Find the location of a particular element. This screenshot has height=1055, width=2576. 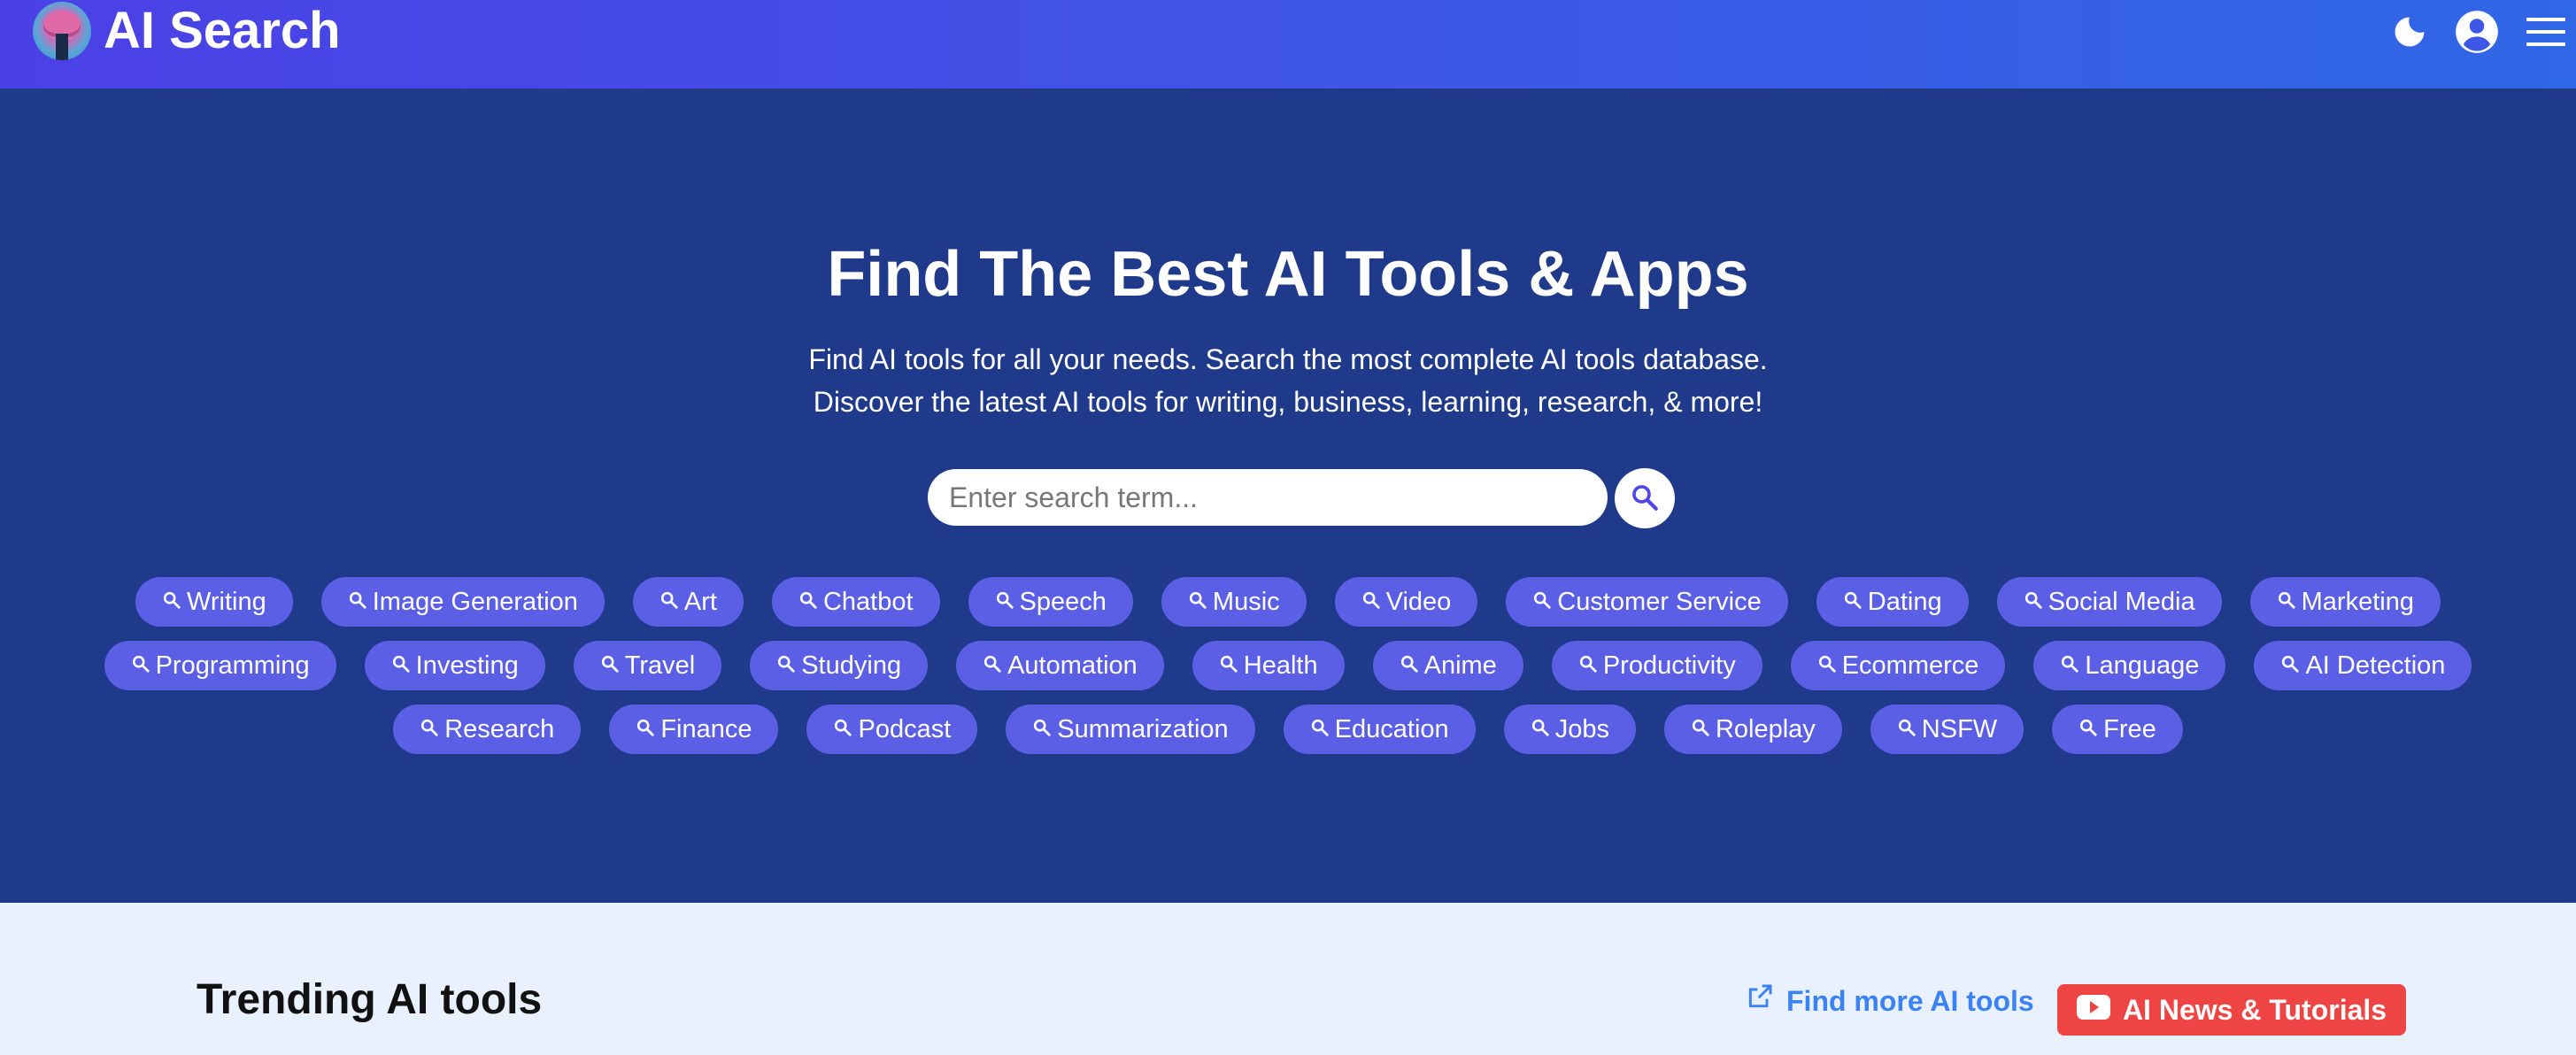

category-tag-anime: Anime is located at coordinates (1447, 665).